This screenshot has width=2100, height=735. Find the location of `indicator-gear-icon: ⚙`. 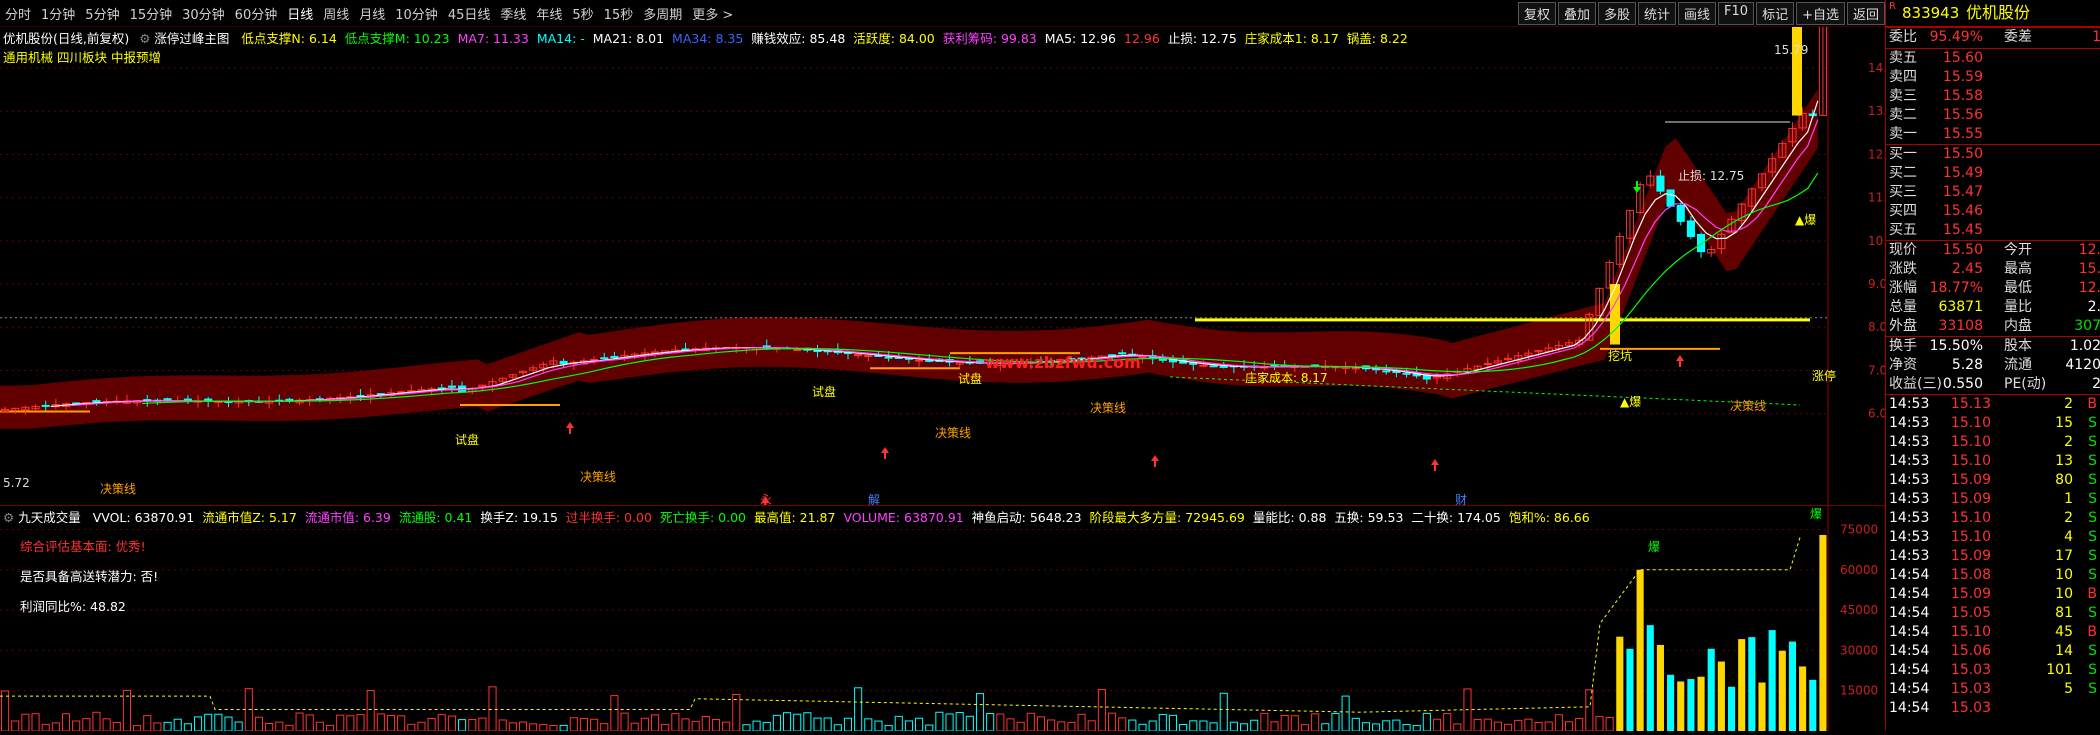

indicator-gear-icon: ⚙ is located at coordinates (8, 517).